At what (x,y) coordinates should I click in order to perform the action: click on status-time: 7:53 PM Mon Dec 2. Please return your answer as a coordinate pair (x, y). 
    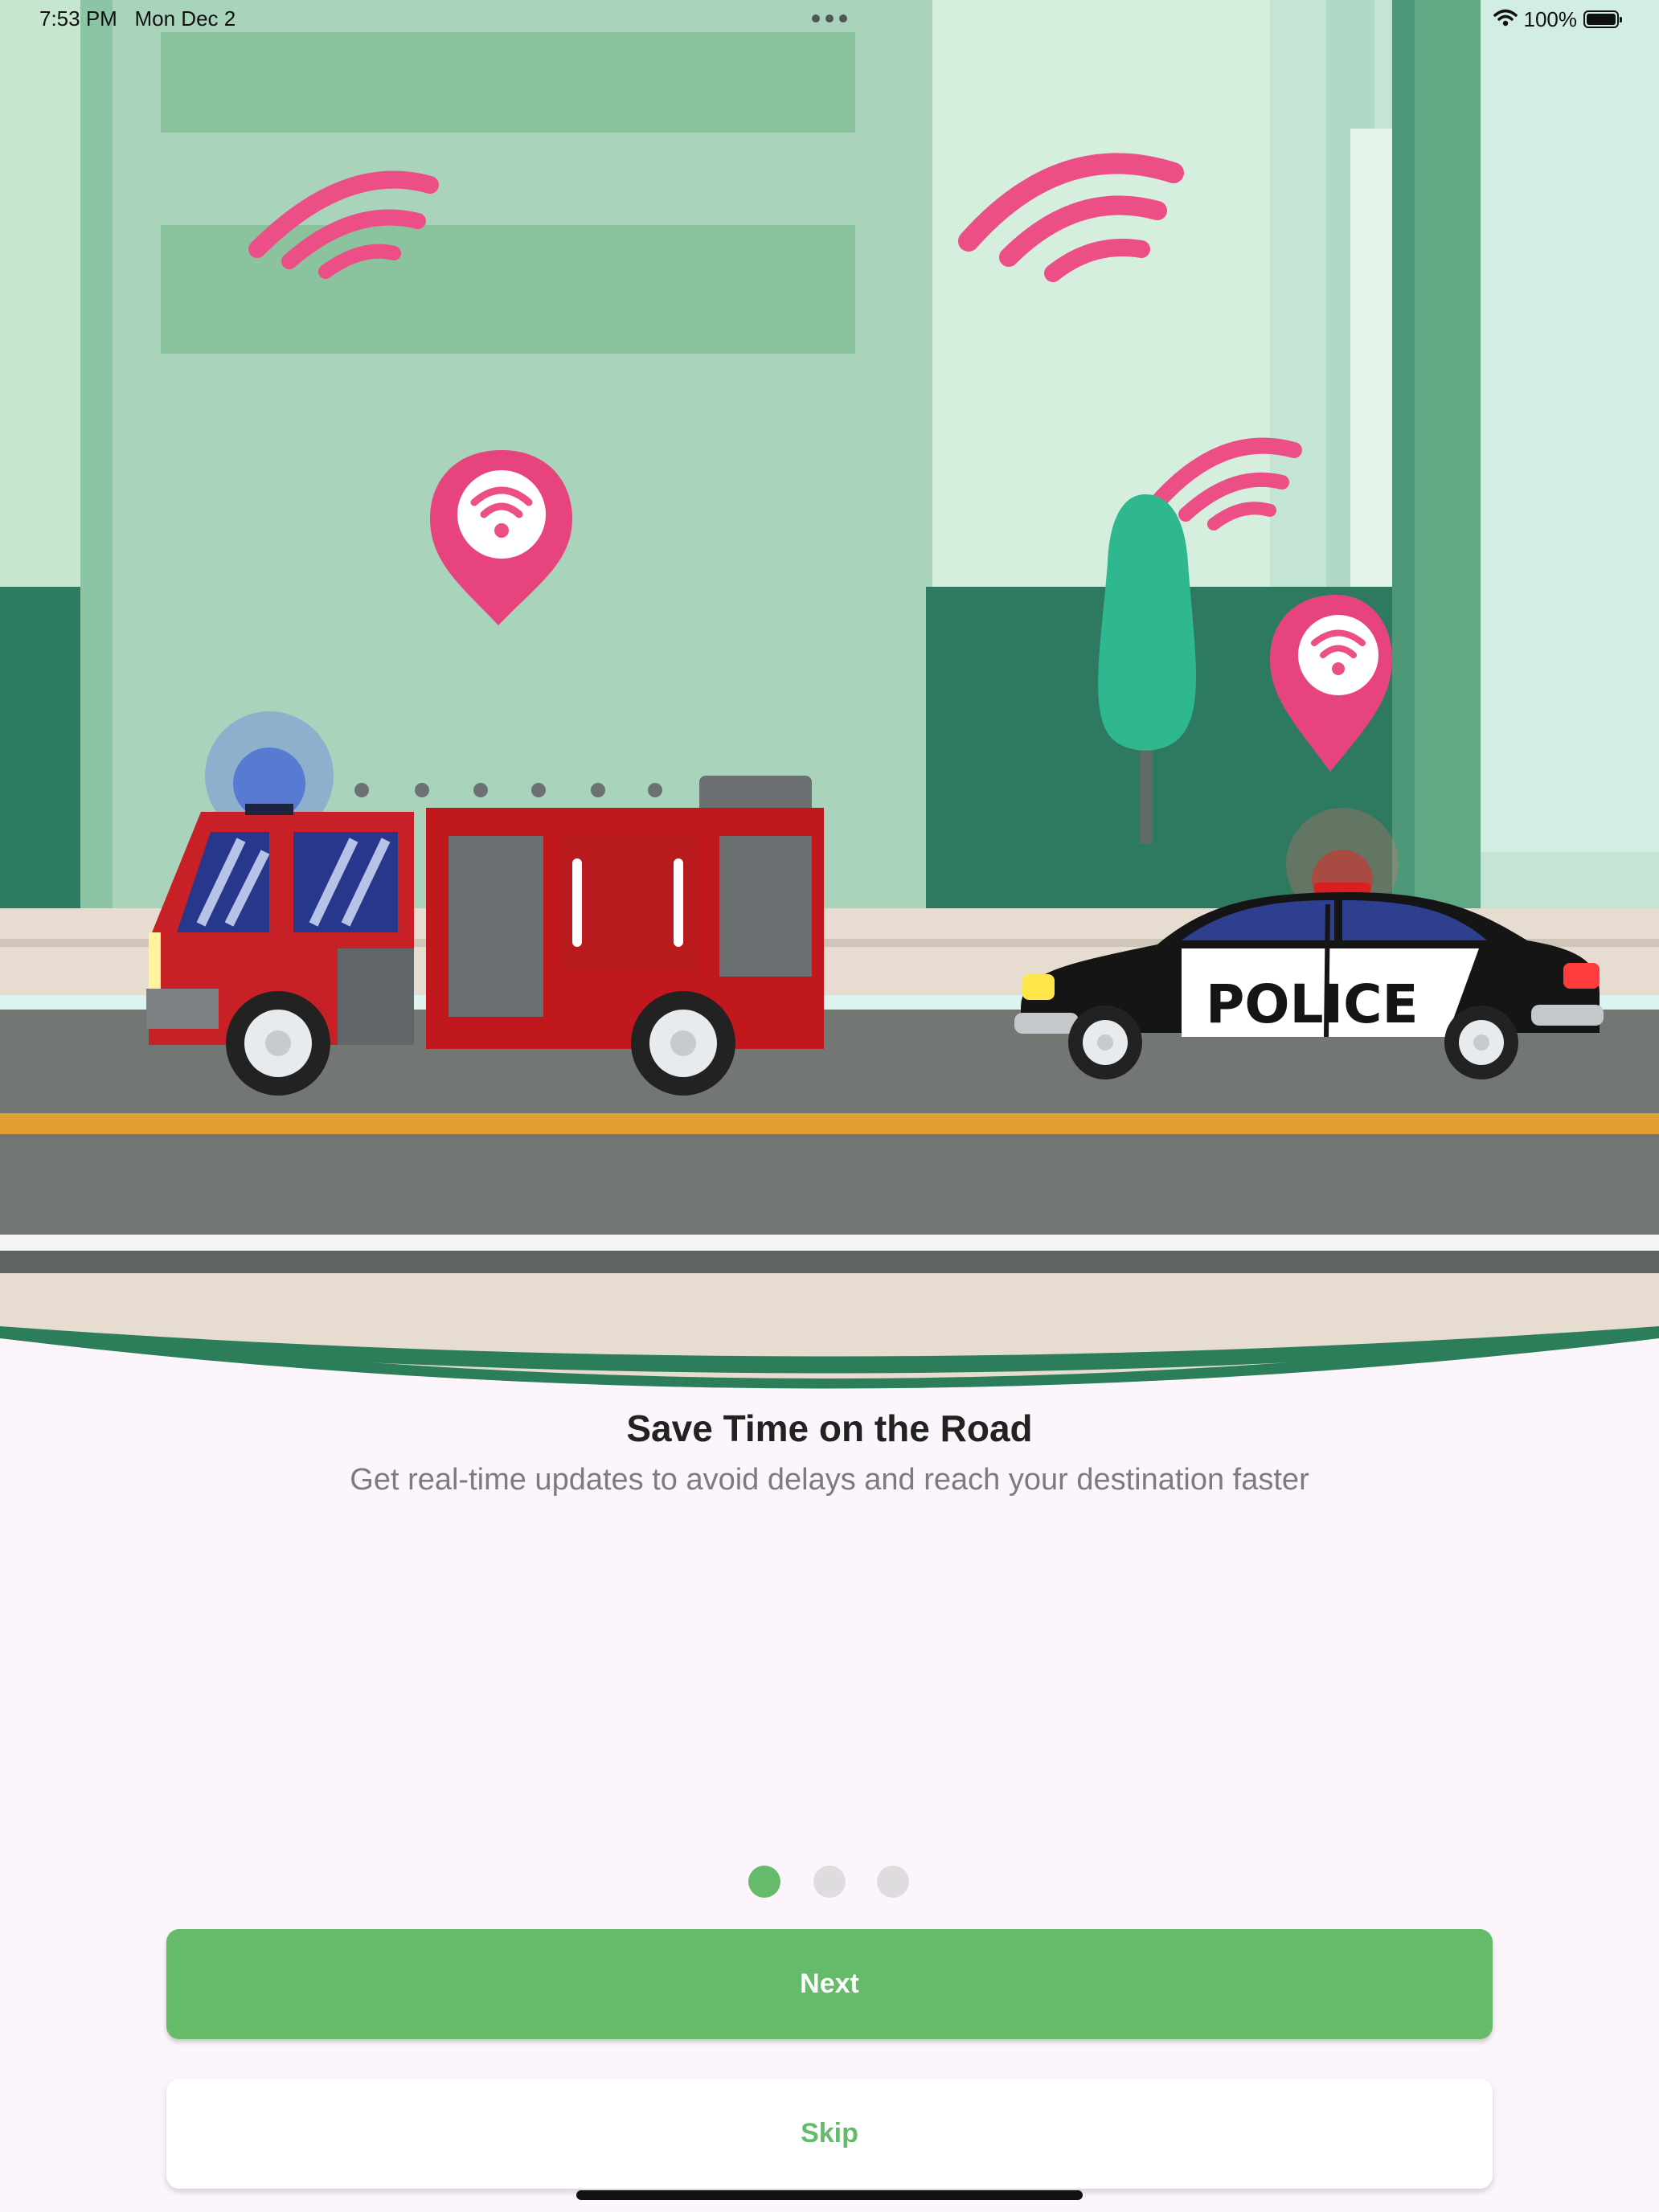
    Looking at the image, I should click on (137, 18).